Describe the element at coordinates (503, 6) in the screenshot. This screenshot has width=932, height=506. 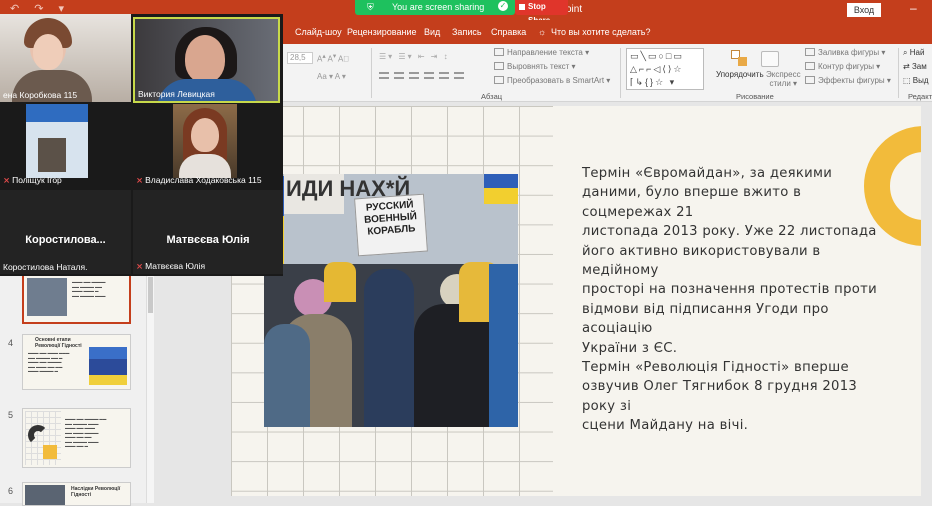
I see `shield-check-icon: ✓` at that location.